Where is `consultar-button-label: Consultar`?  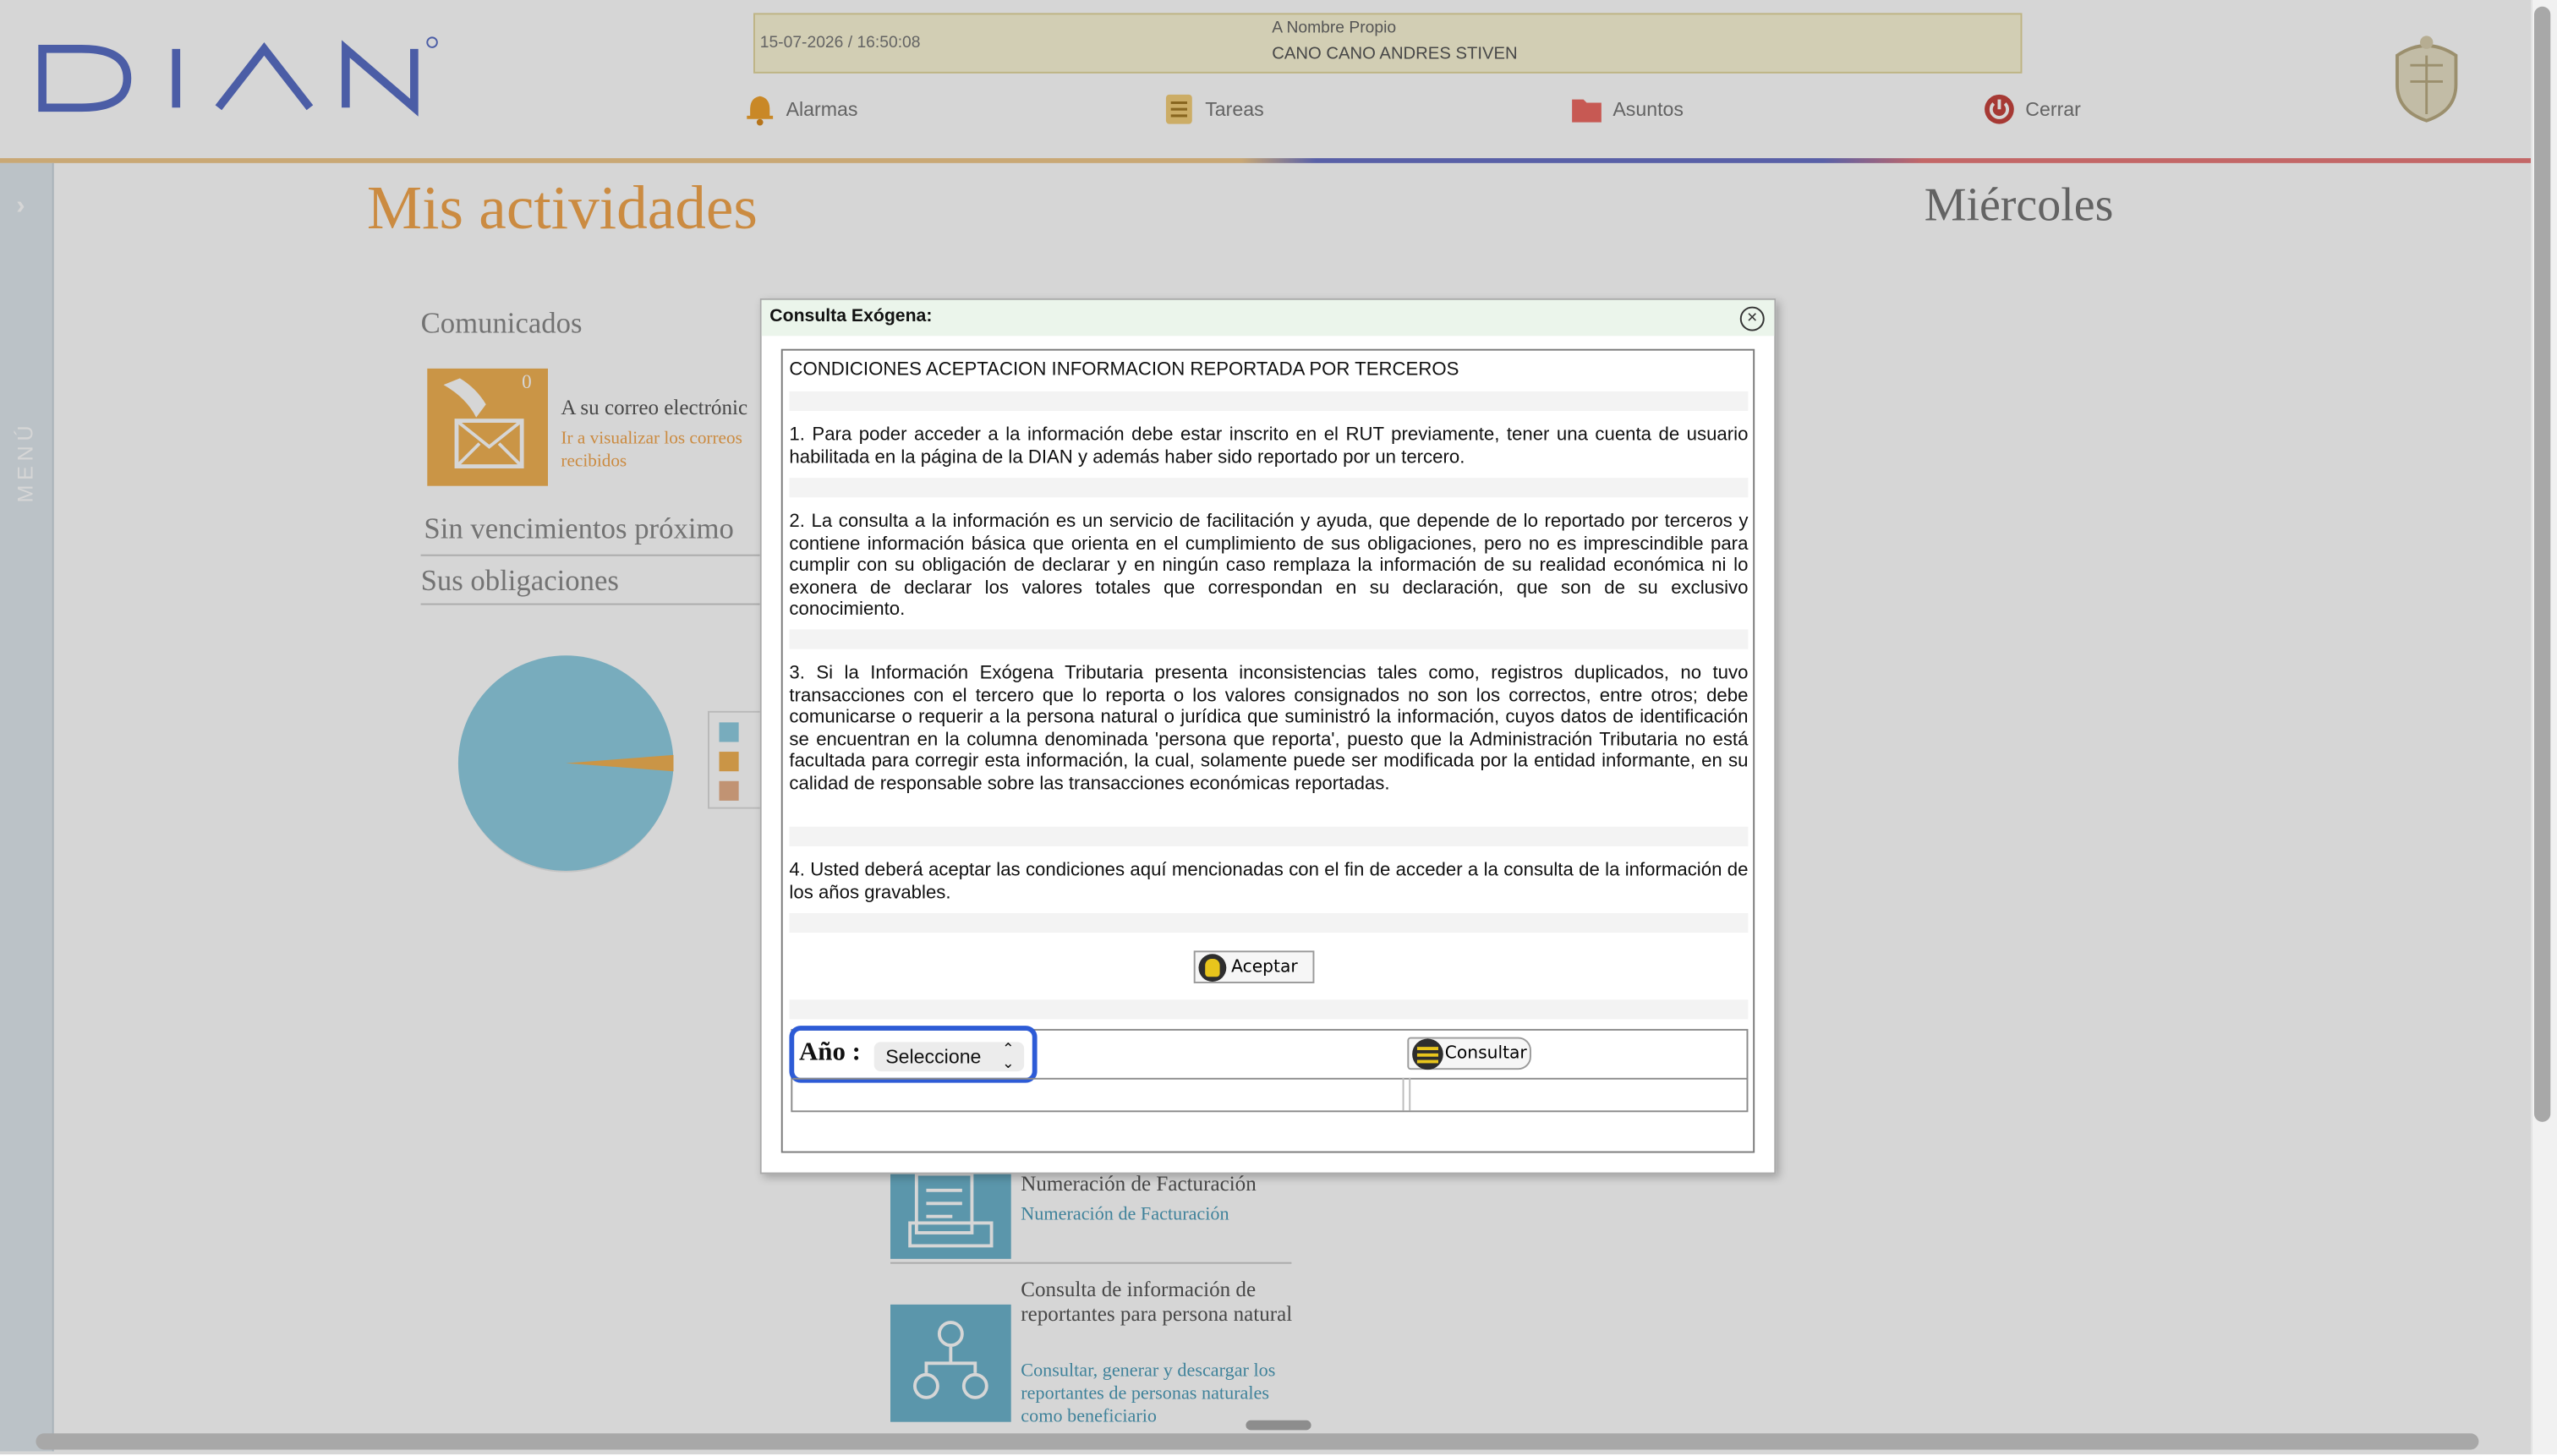 consultar-button-label: Consultar is located at coordinates (1485, 1053).